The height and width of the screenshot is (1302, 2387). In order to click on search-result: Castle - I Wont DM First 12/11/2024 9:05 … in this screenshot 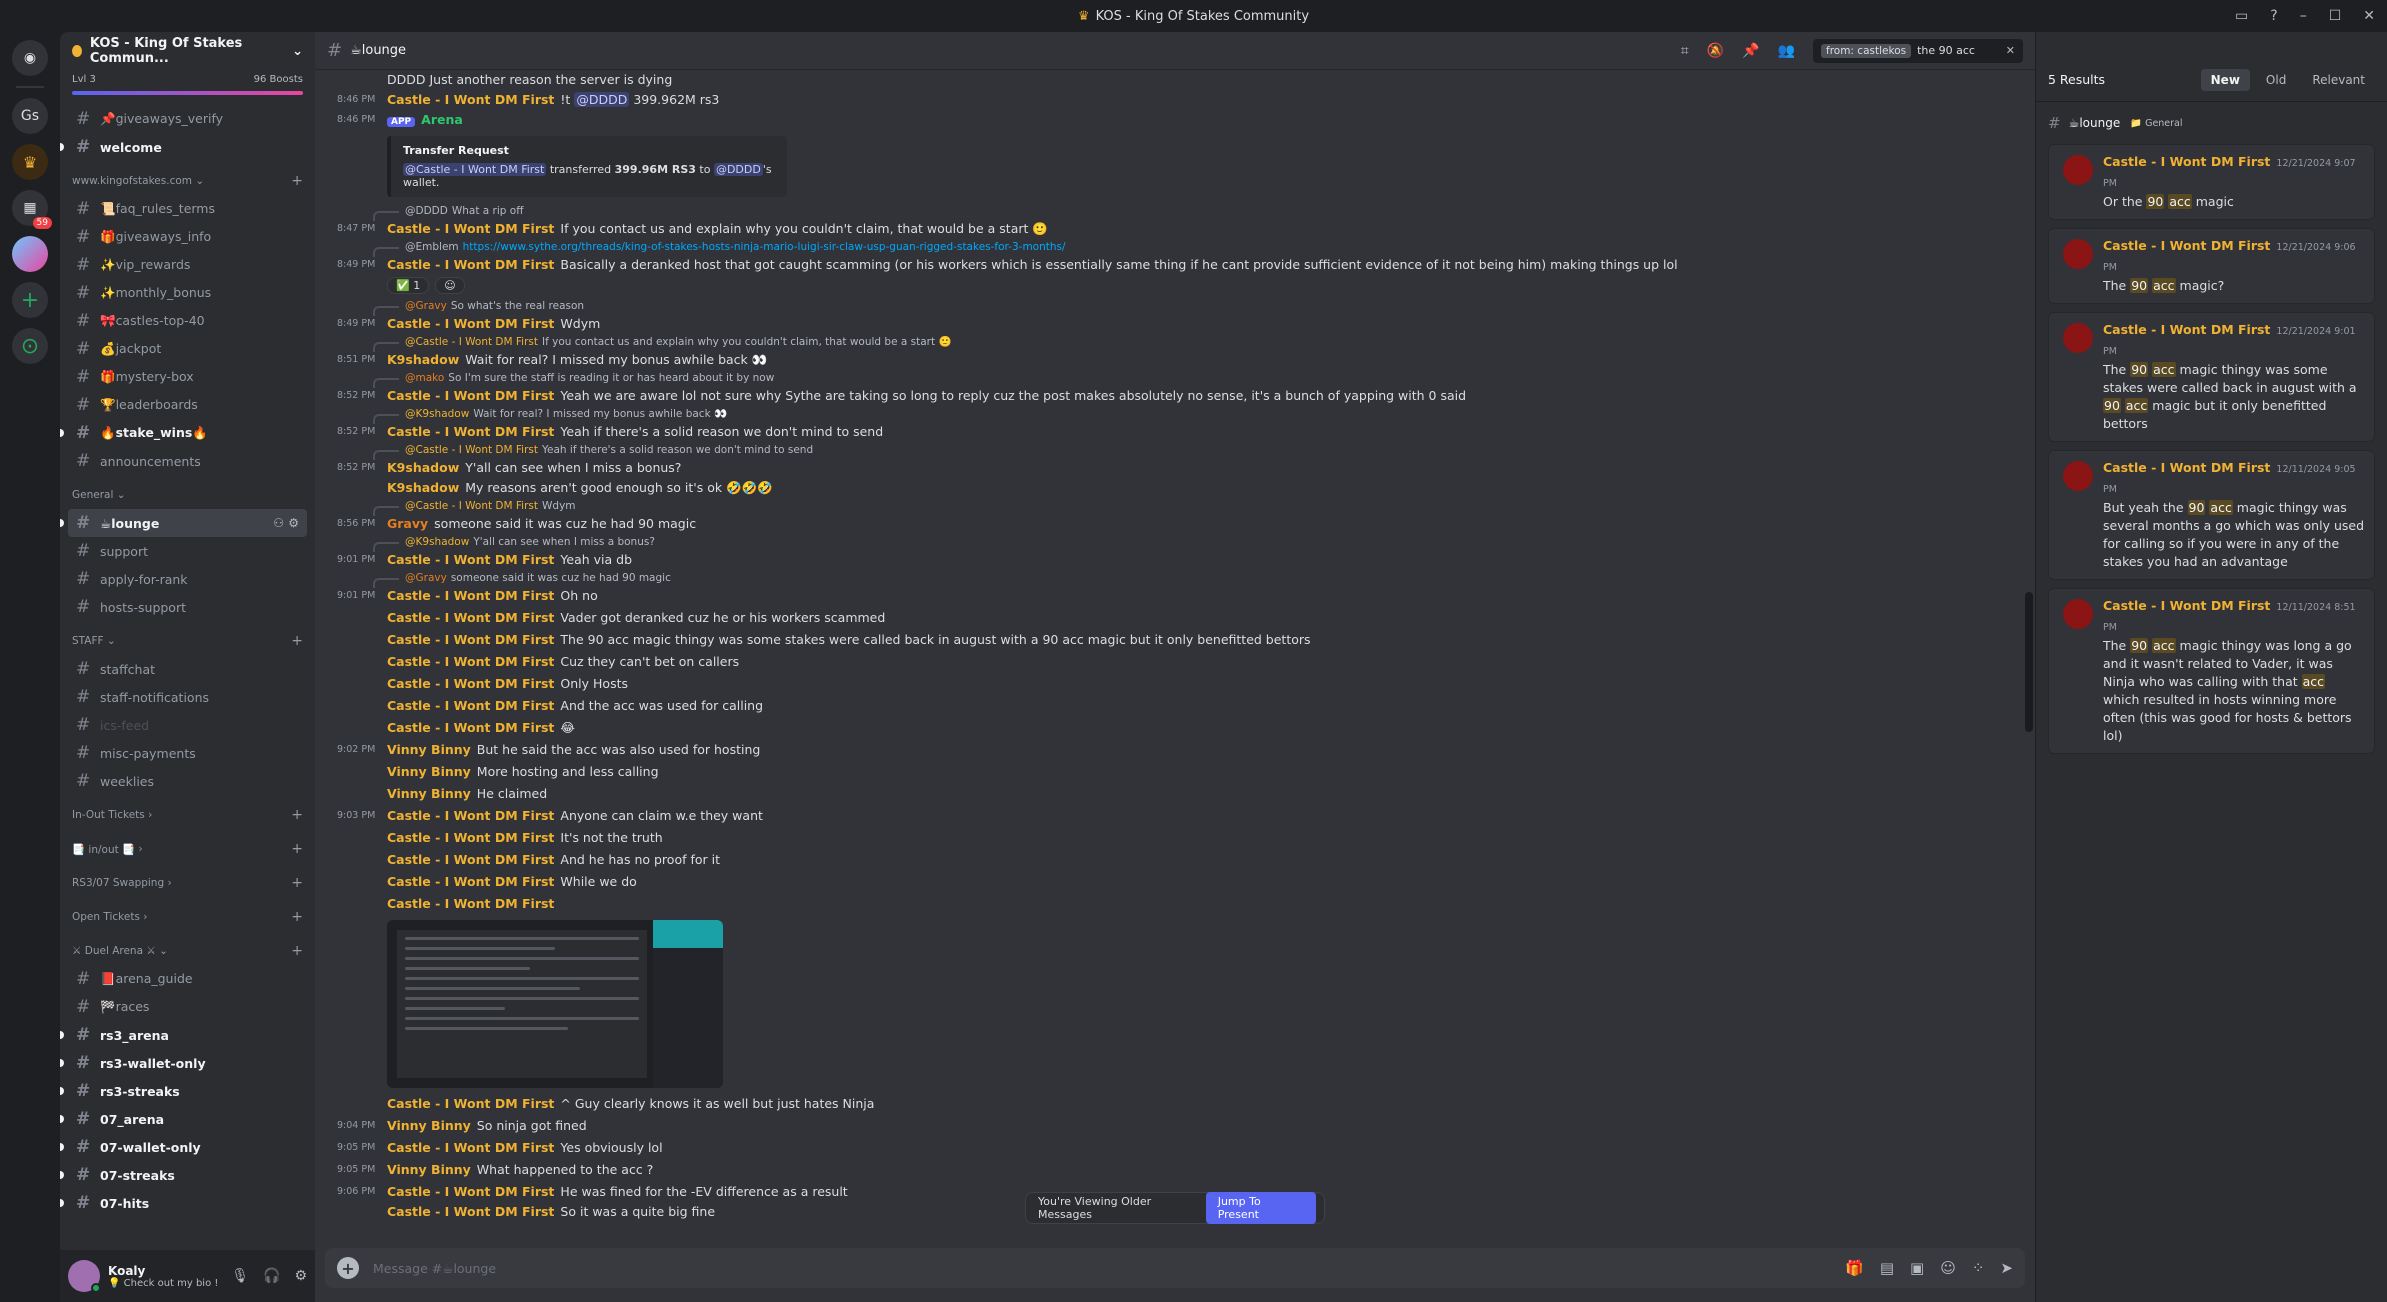, I will do `click(2211, 515)`.